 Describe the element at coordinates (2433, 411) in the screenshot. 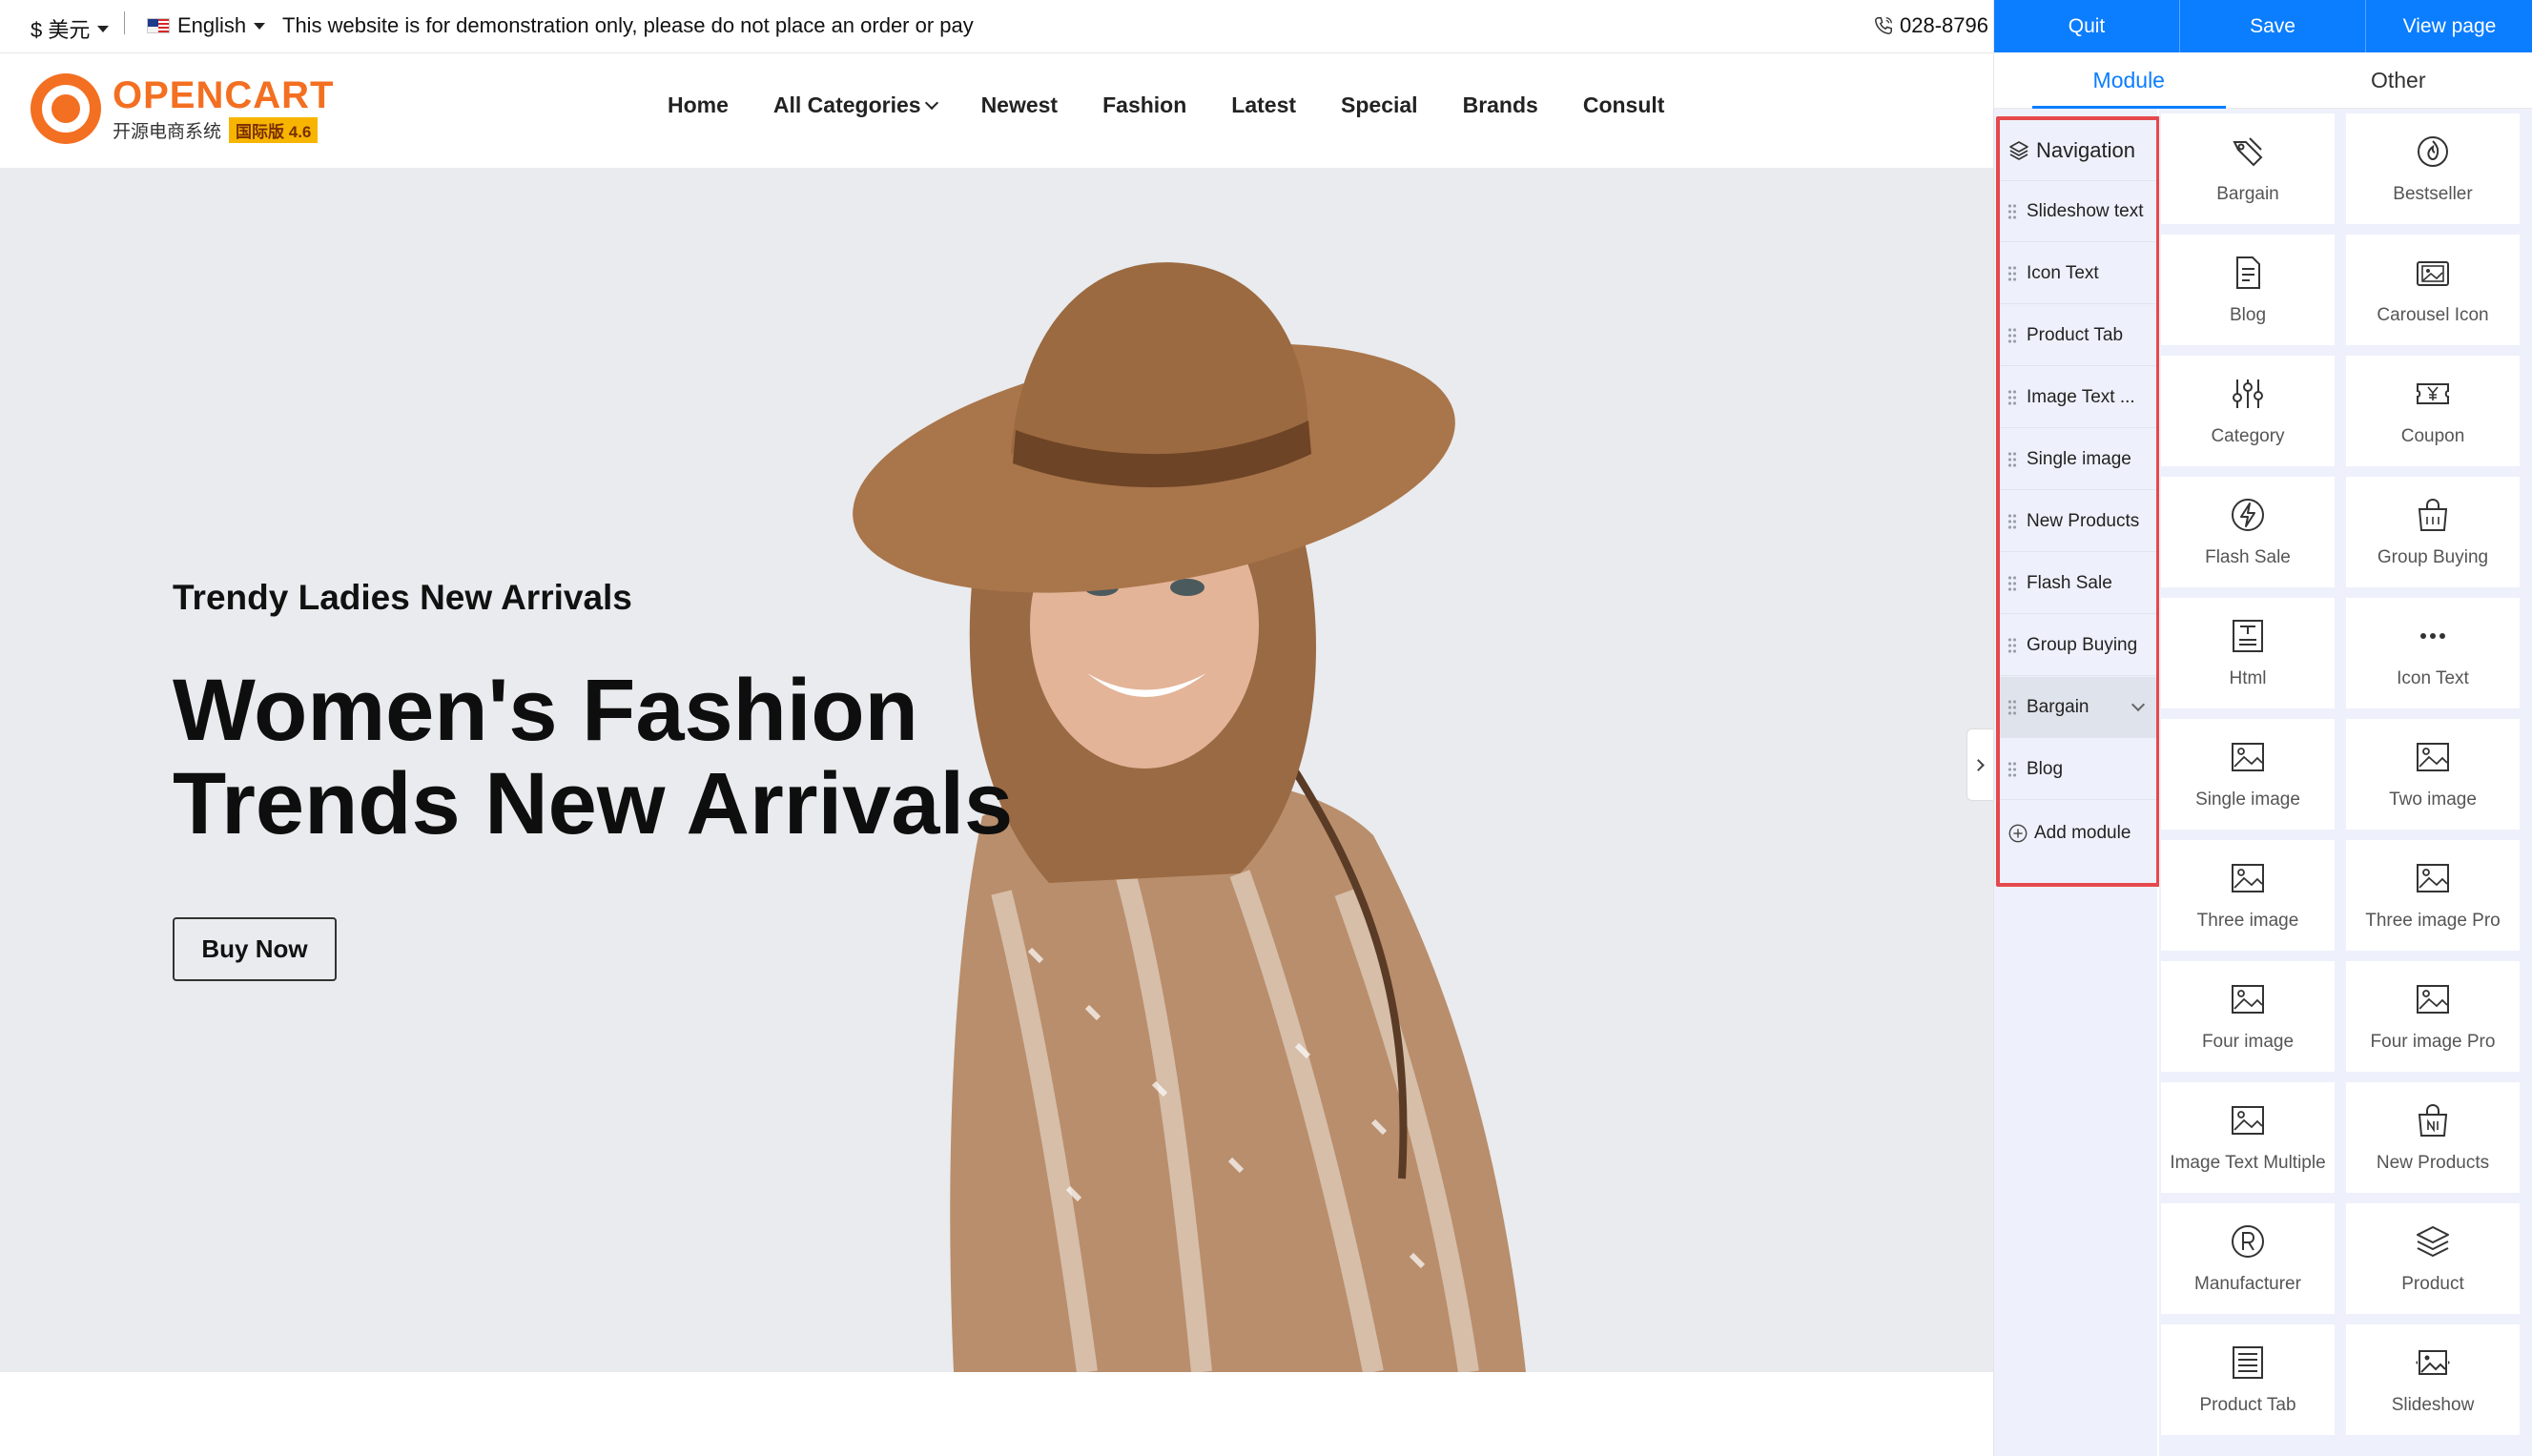

I see `library-item-coupon: Coupon` at that location.